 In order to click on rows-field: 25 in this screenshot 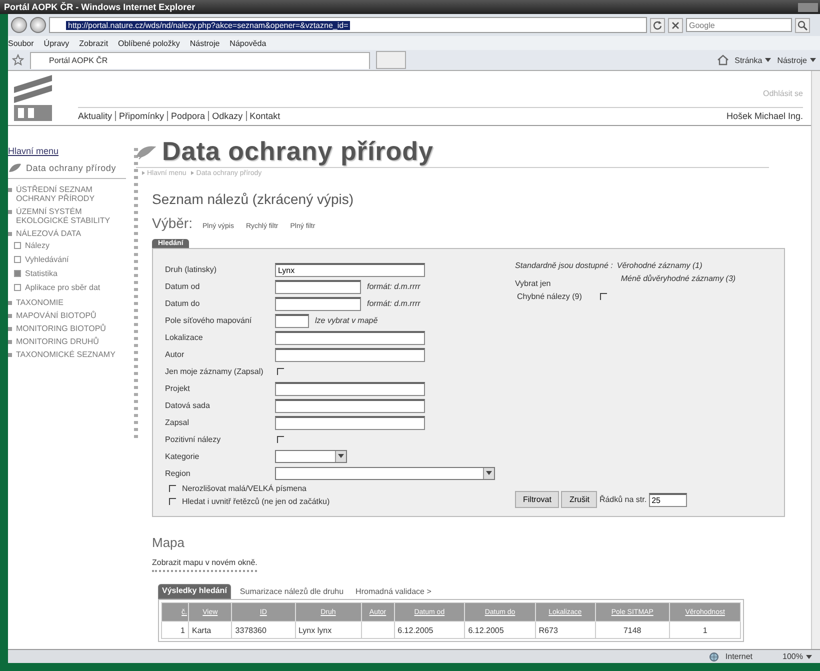, I will do `click(667, 499)`.